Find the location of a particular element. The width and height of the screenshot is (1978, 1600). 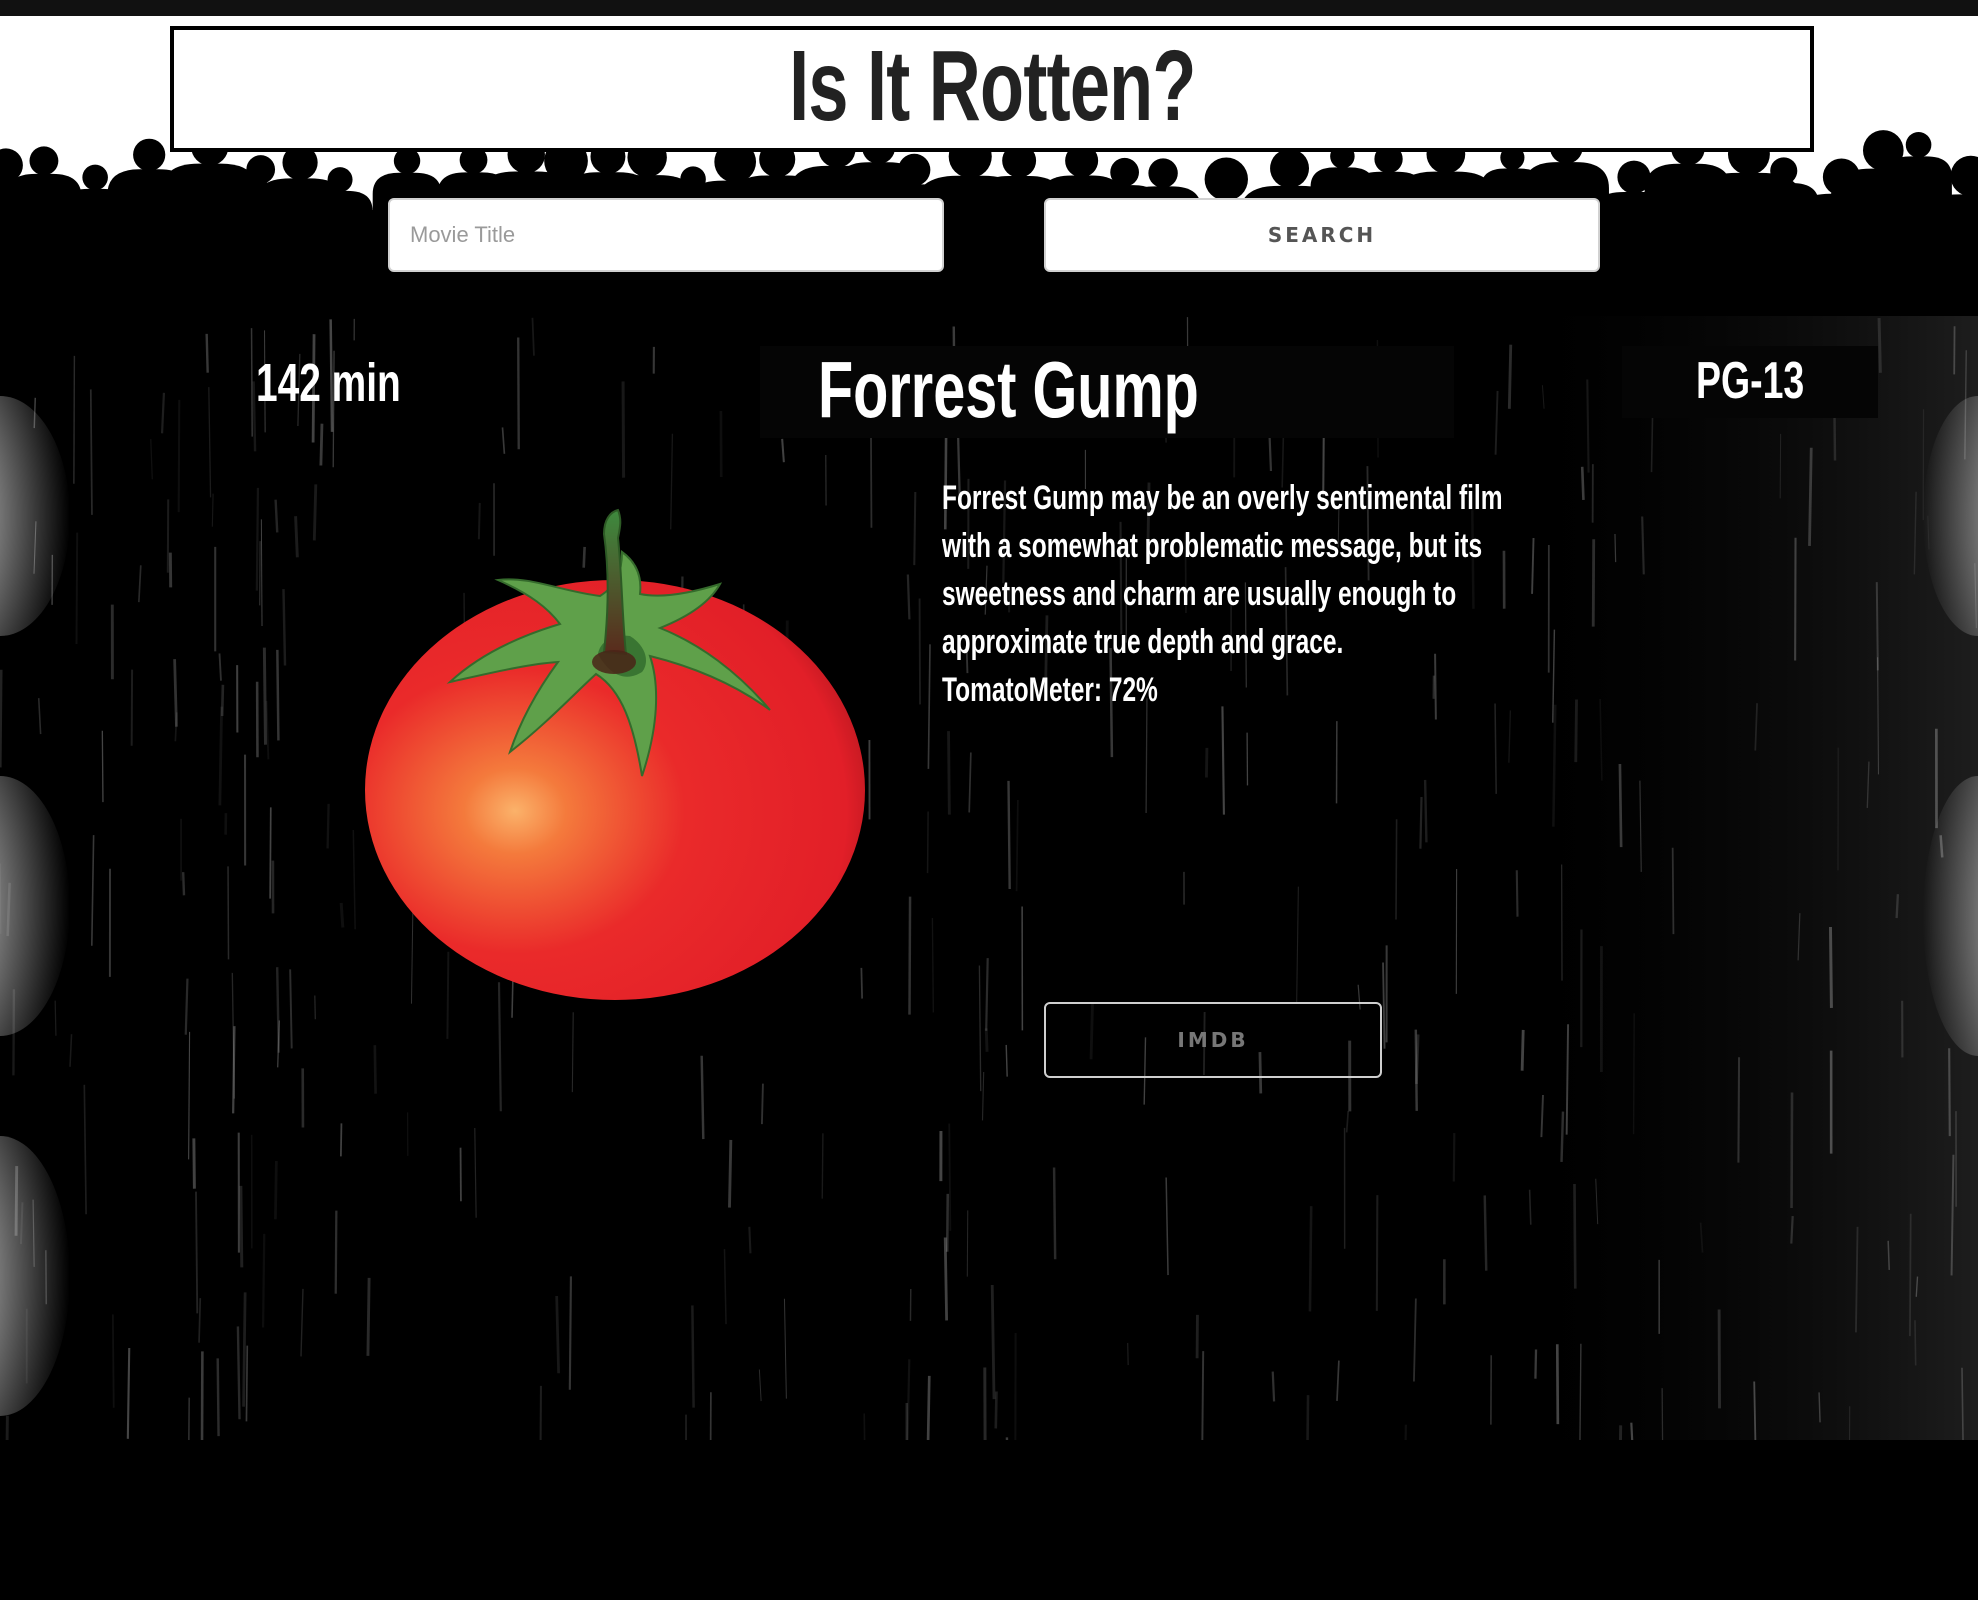

movie-runtime: 142 min is located at coordinates (328, 383).